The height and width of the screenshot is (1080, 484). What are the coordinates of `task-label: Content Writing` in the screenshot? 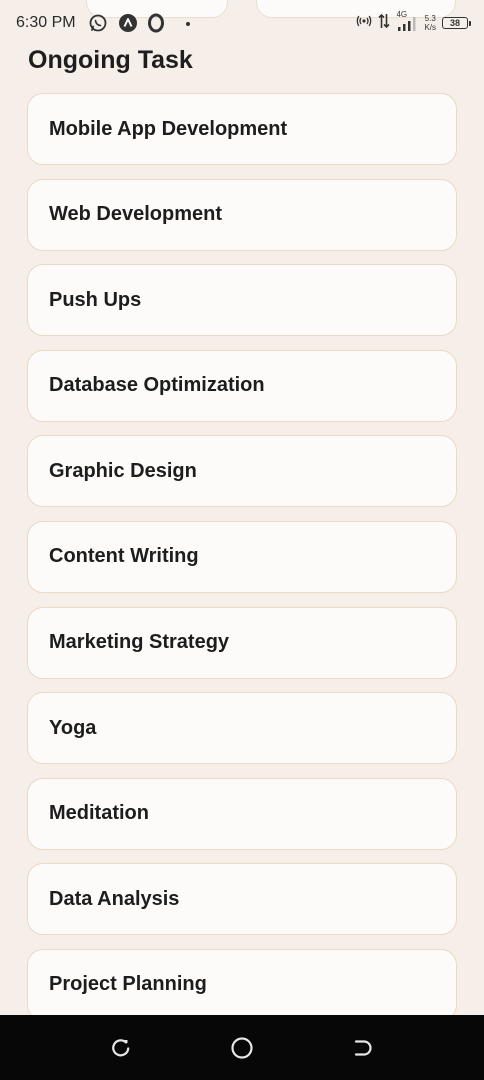 It's located at (124, 556).